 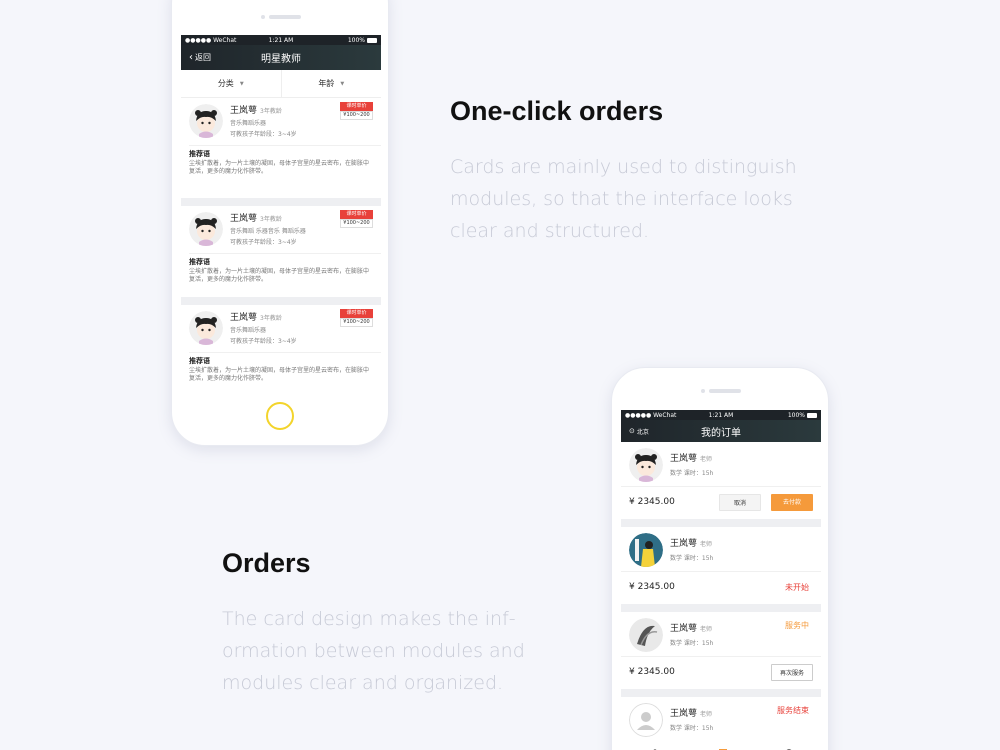 I want to click on order-card: 王岚萼 老师 数学 课时：15h ¥ 2345.00 未开始, so click(x=721, y=565).